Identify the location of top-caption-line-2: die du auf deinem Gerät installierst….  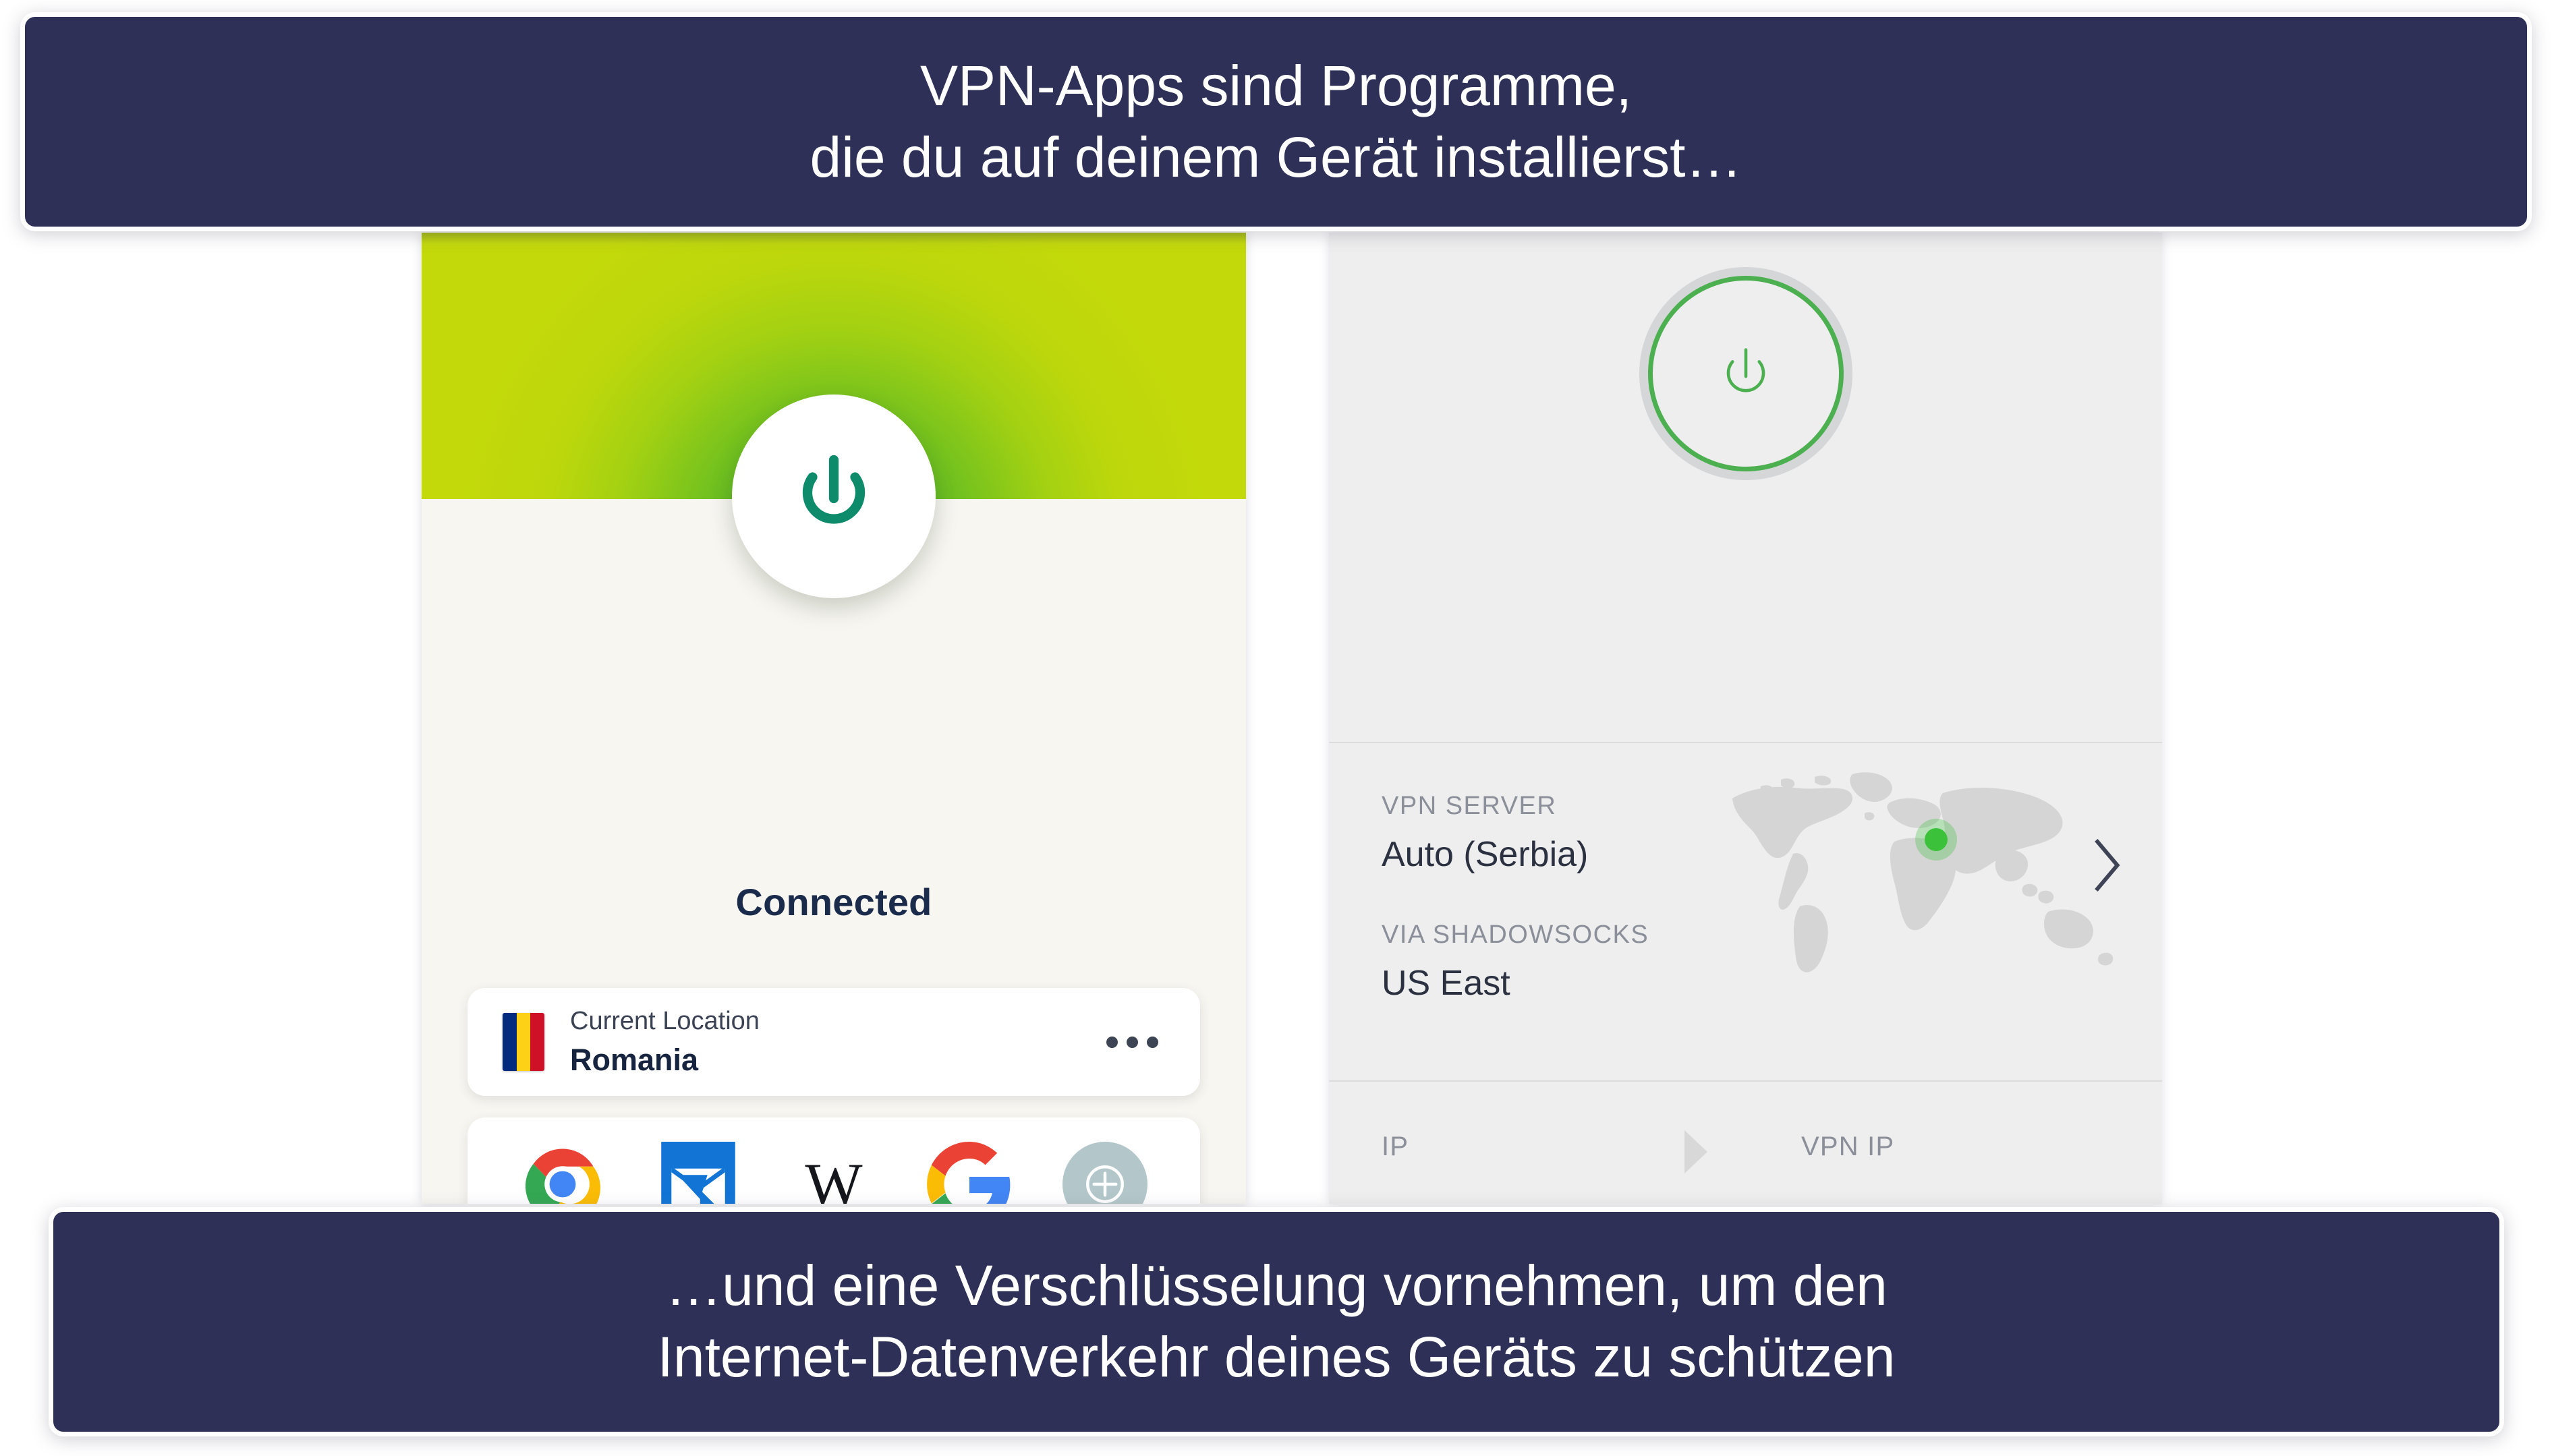
(1276, 157).